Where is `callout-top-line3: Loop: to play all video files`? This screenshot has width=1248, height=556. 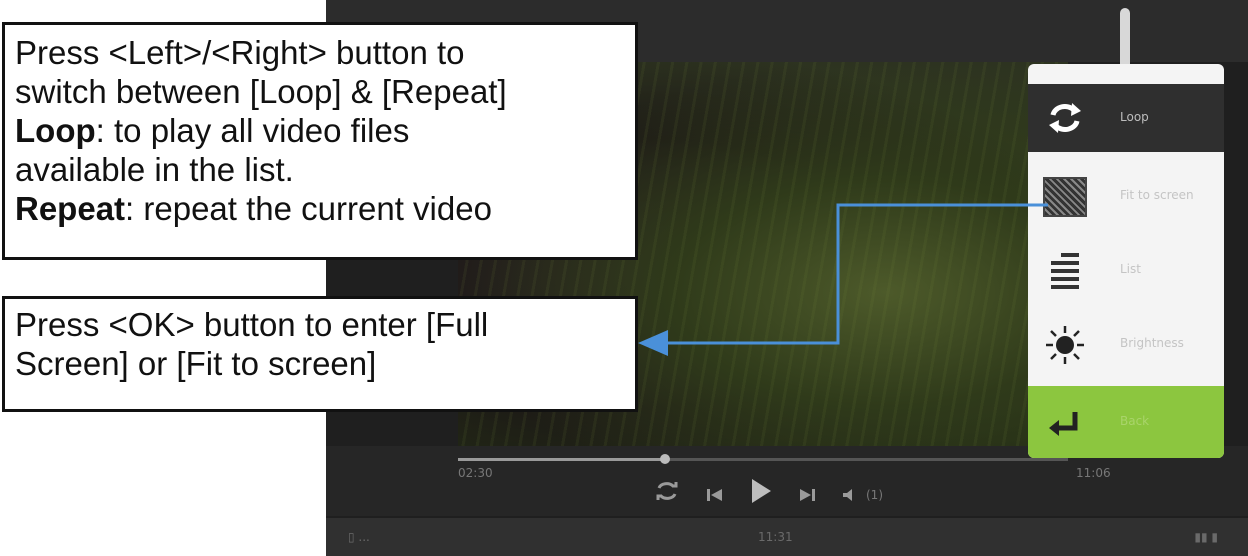
callout-top-line3: Loop: to play all video files is located at coordinates (212, 130).